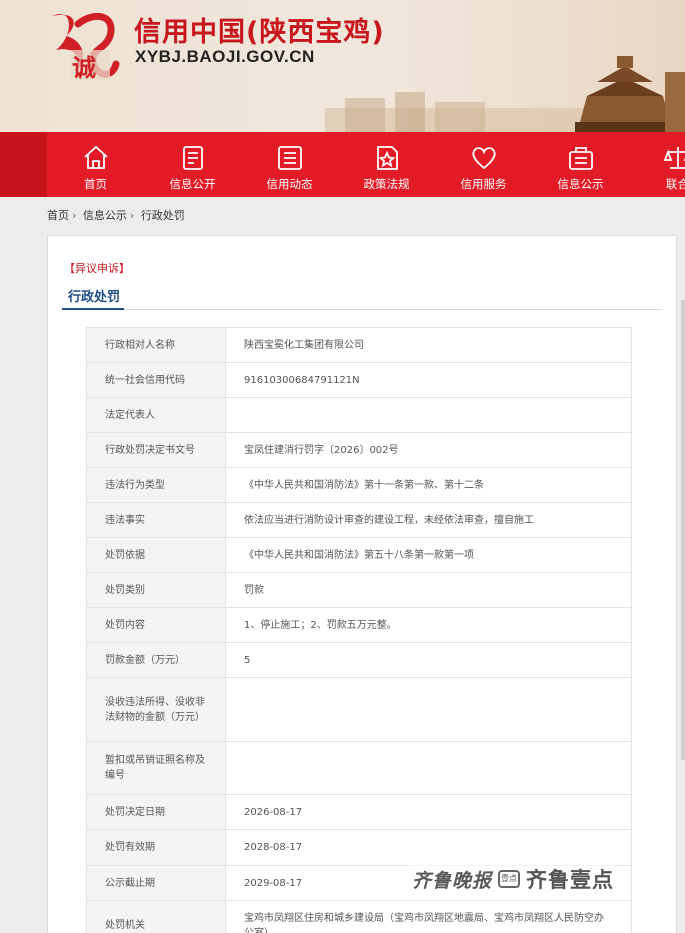 Image resolution: width=685 pixels, height=933 pixels. Describe the element at coordinates (156, 812) in the screenshot. I see `row-key: 处罚决定日期` at that location.